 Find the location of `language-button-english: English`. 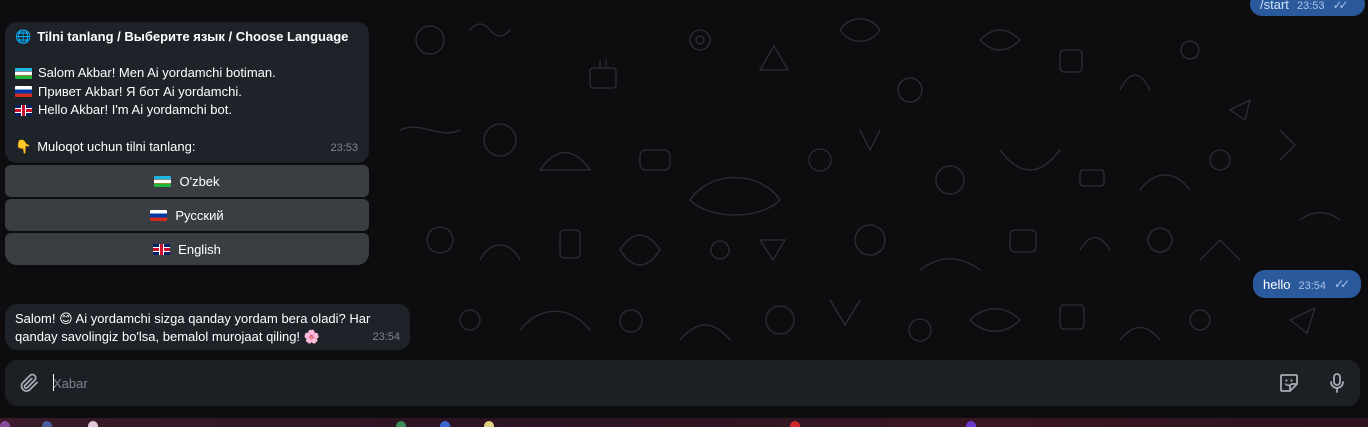

language-button-english: English is located at coordinates (187, 249).